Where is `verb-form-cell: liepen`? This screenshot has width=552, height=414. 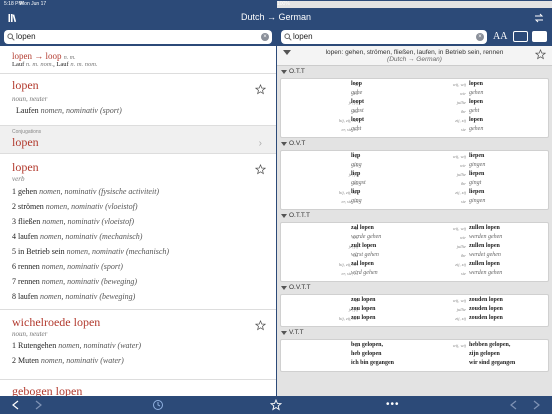
verb-form-cell: liepen is located at coordinates (477, 174).